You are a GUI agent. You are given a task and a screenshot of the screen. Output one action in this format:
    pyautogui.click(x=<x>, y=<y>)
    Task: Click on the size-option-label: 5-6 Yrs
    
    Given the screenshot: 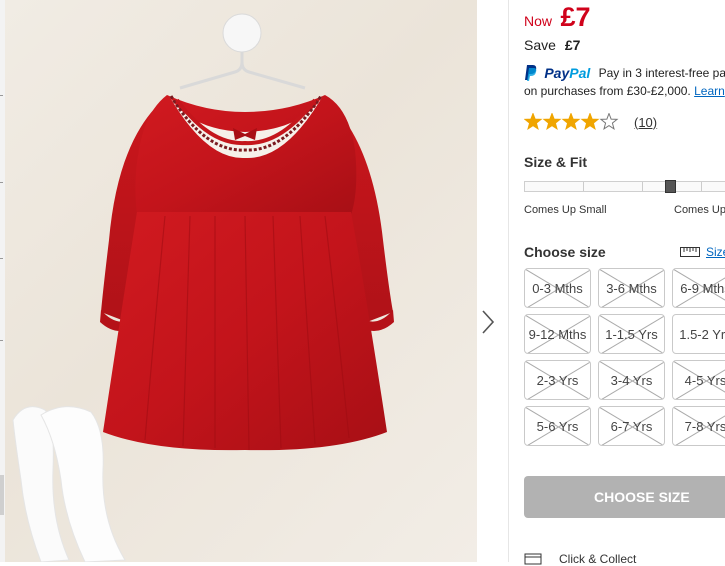 What is the action you would take?
    pyautogui.click(x=557, y=426)
    